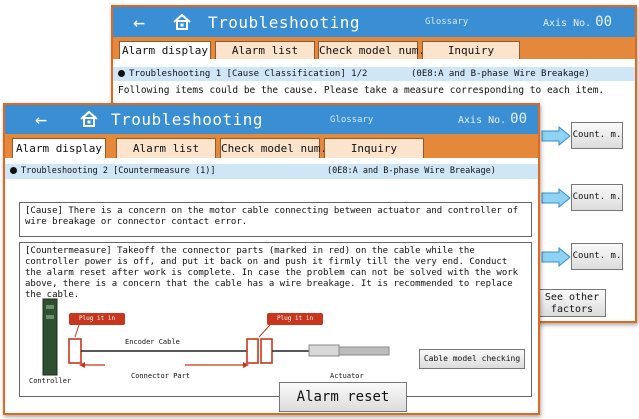  Describe the element at coordinates (187, 119) in the screenshot. I see `front-page-title: Troubleshooting` at that location.